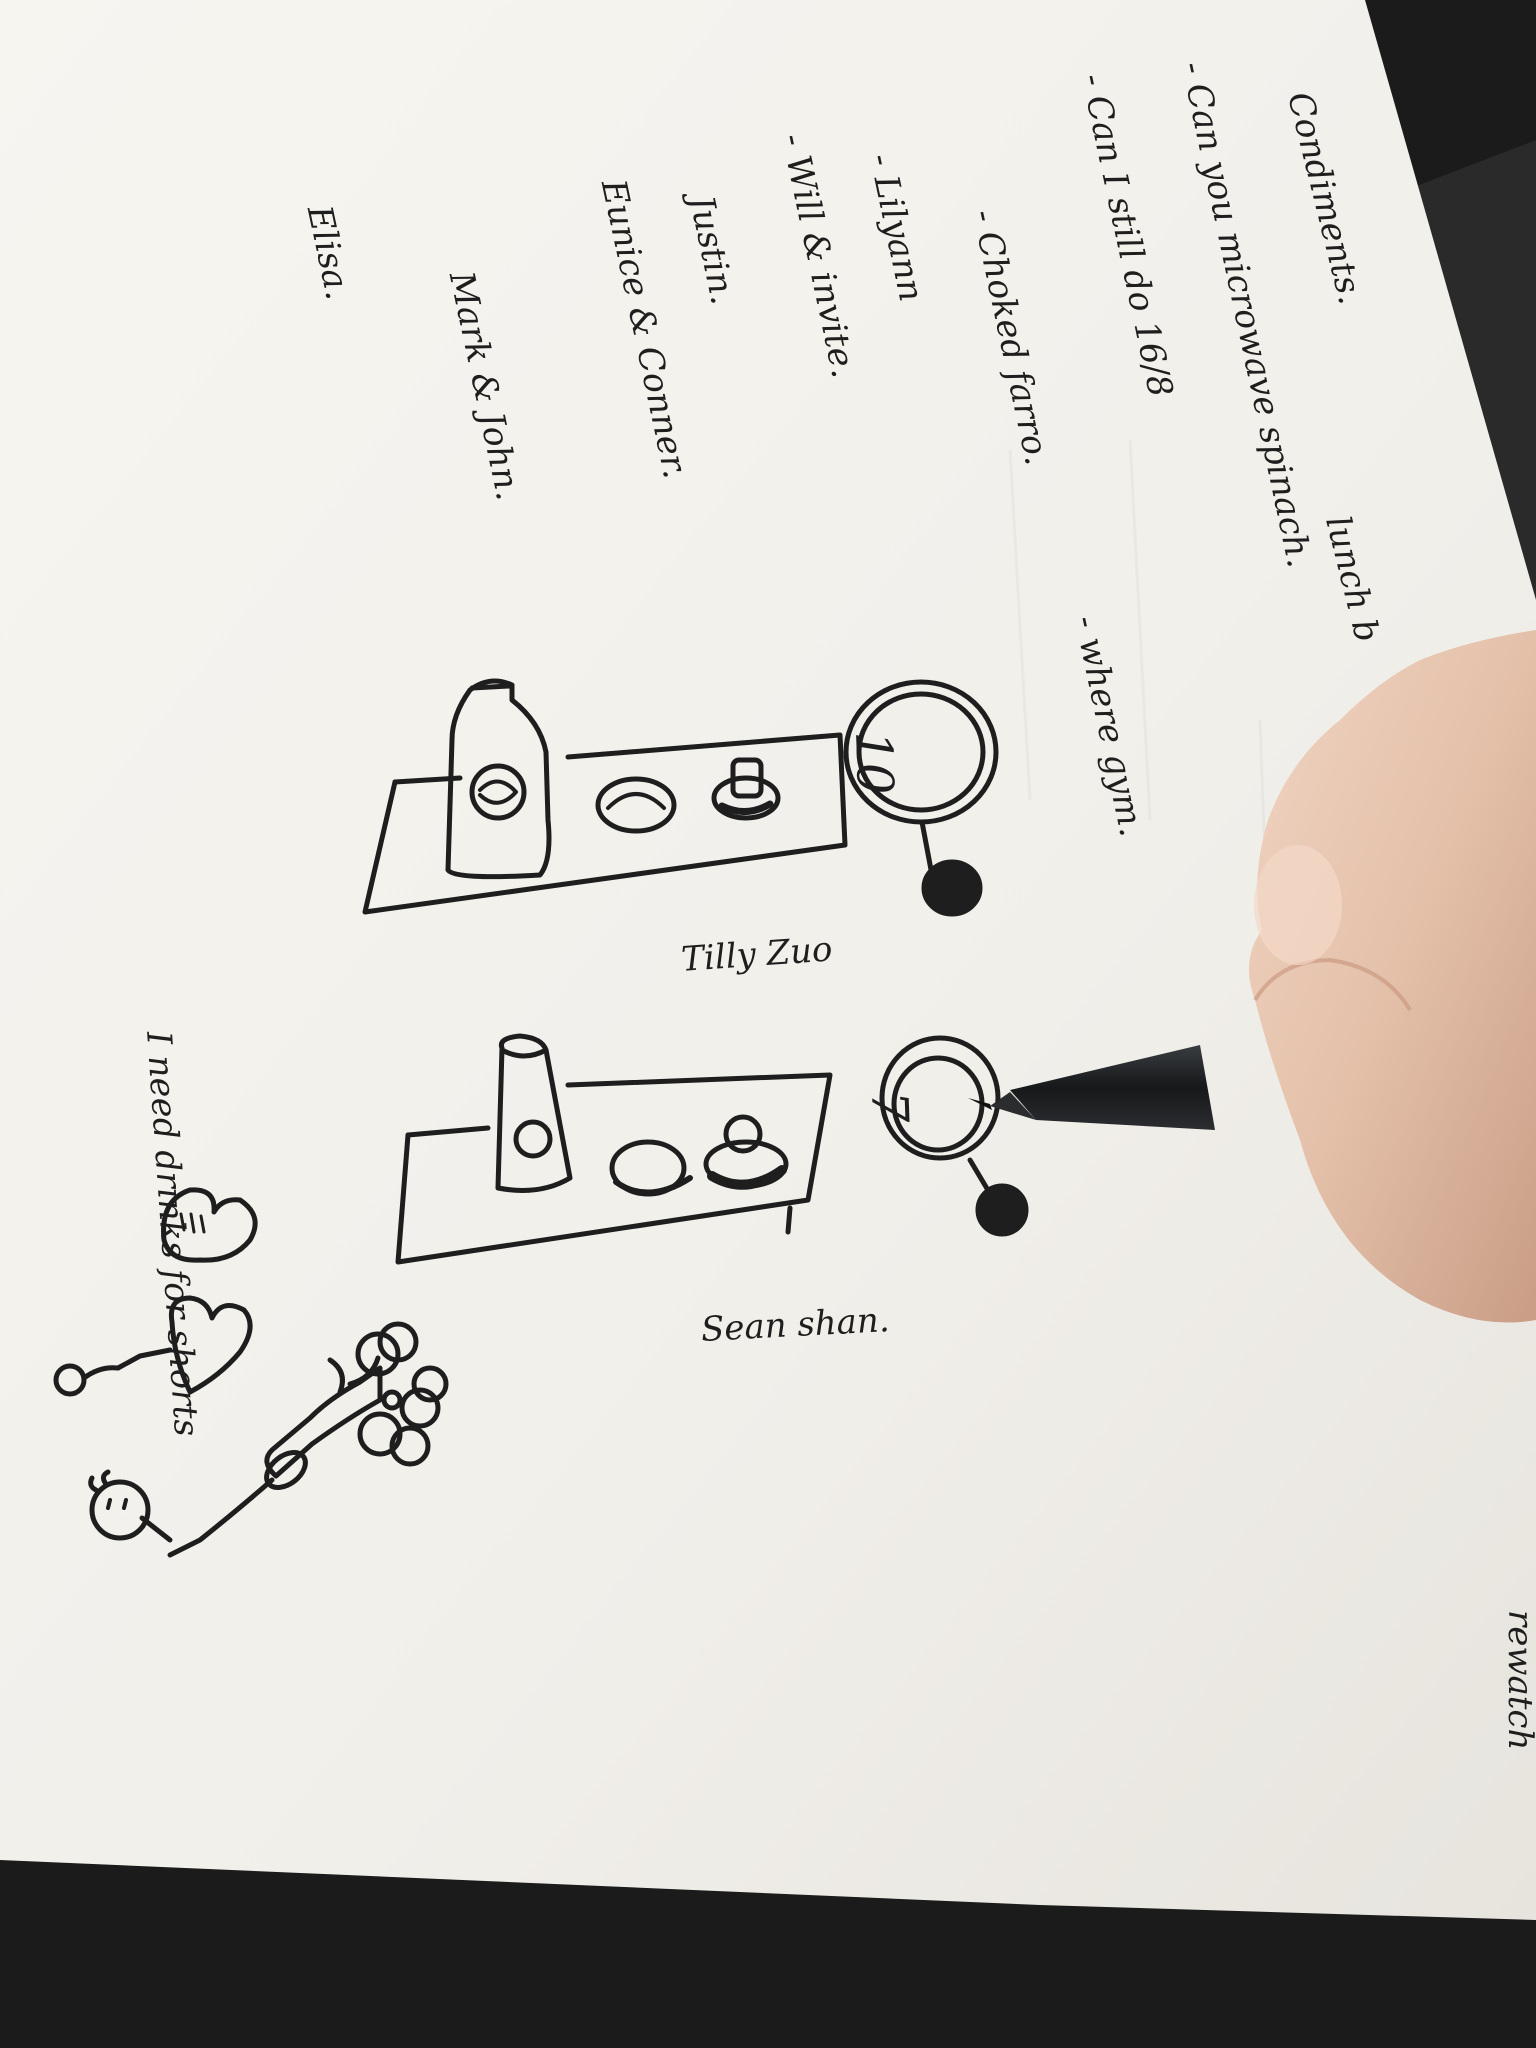 This screenshot has height=2048, width=1536. Describe the element at coordinates (890, 1107) in the screenshot. I see `sketch-badge-7: 7` at that location.